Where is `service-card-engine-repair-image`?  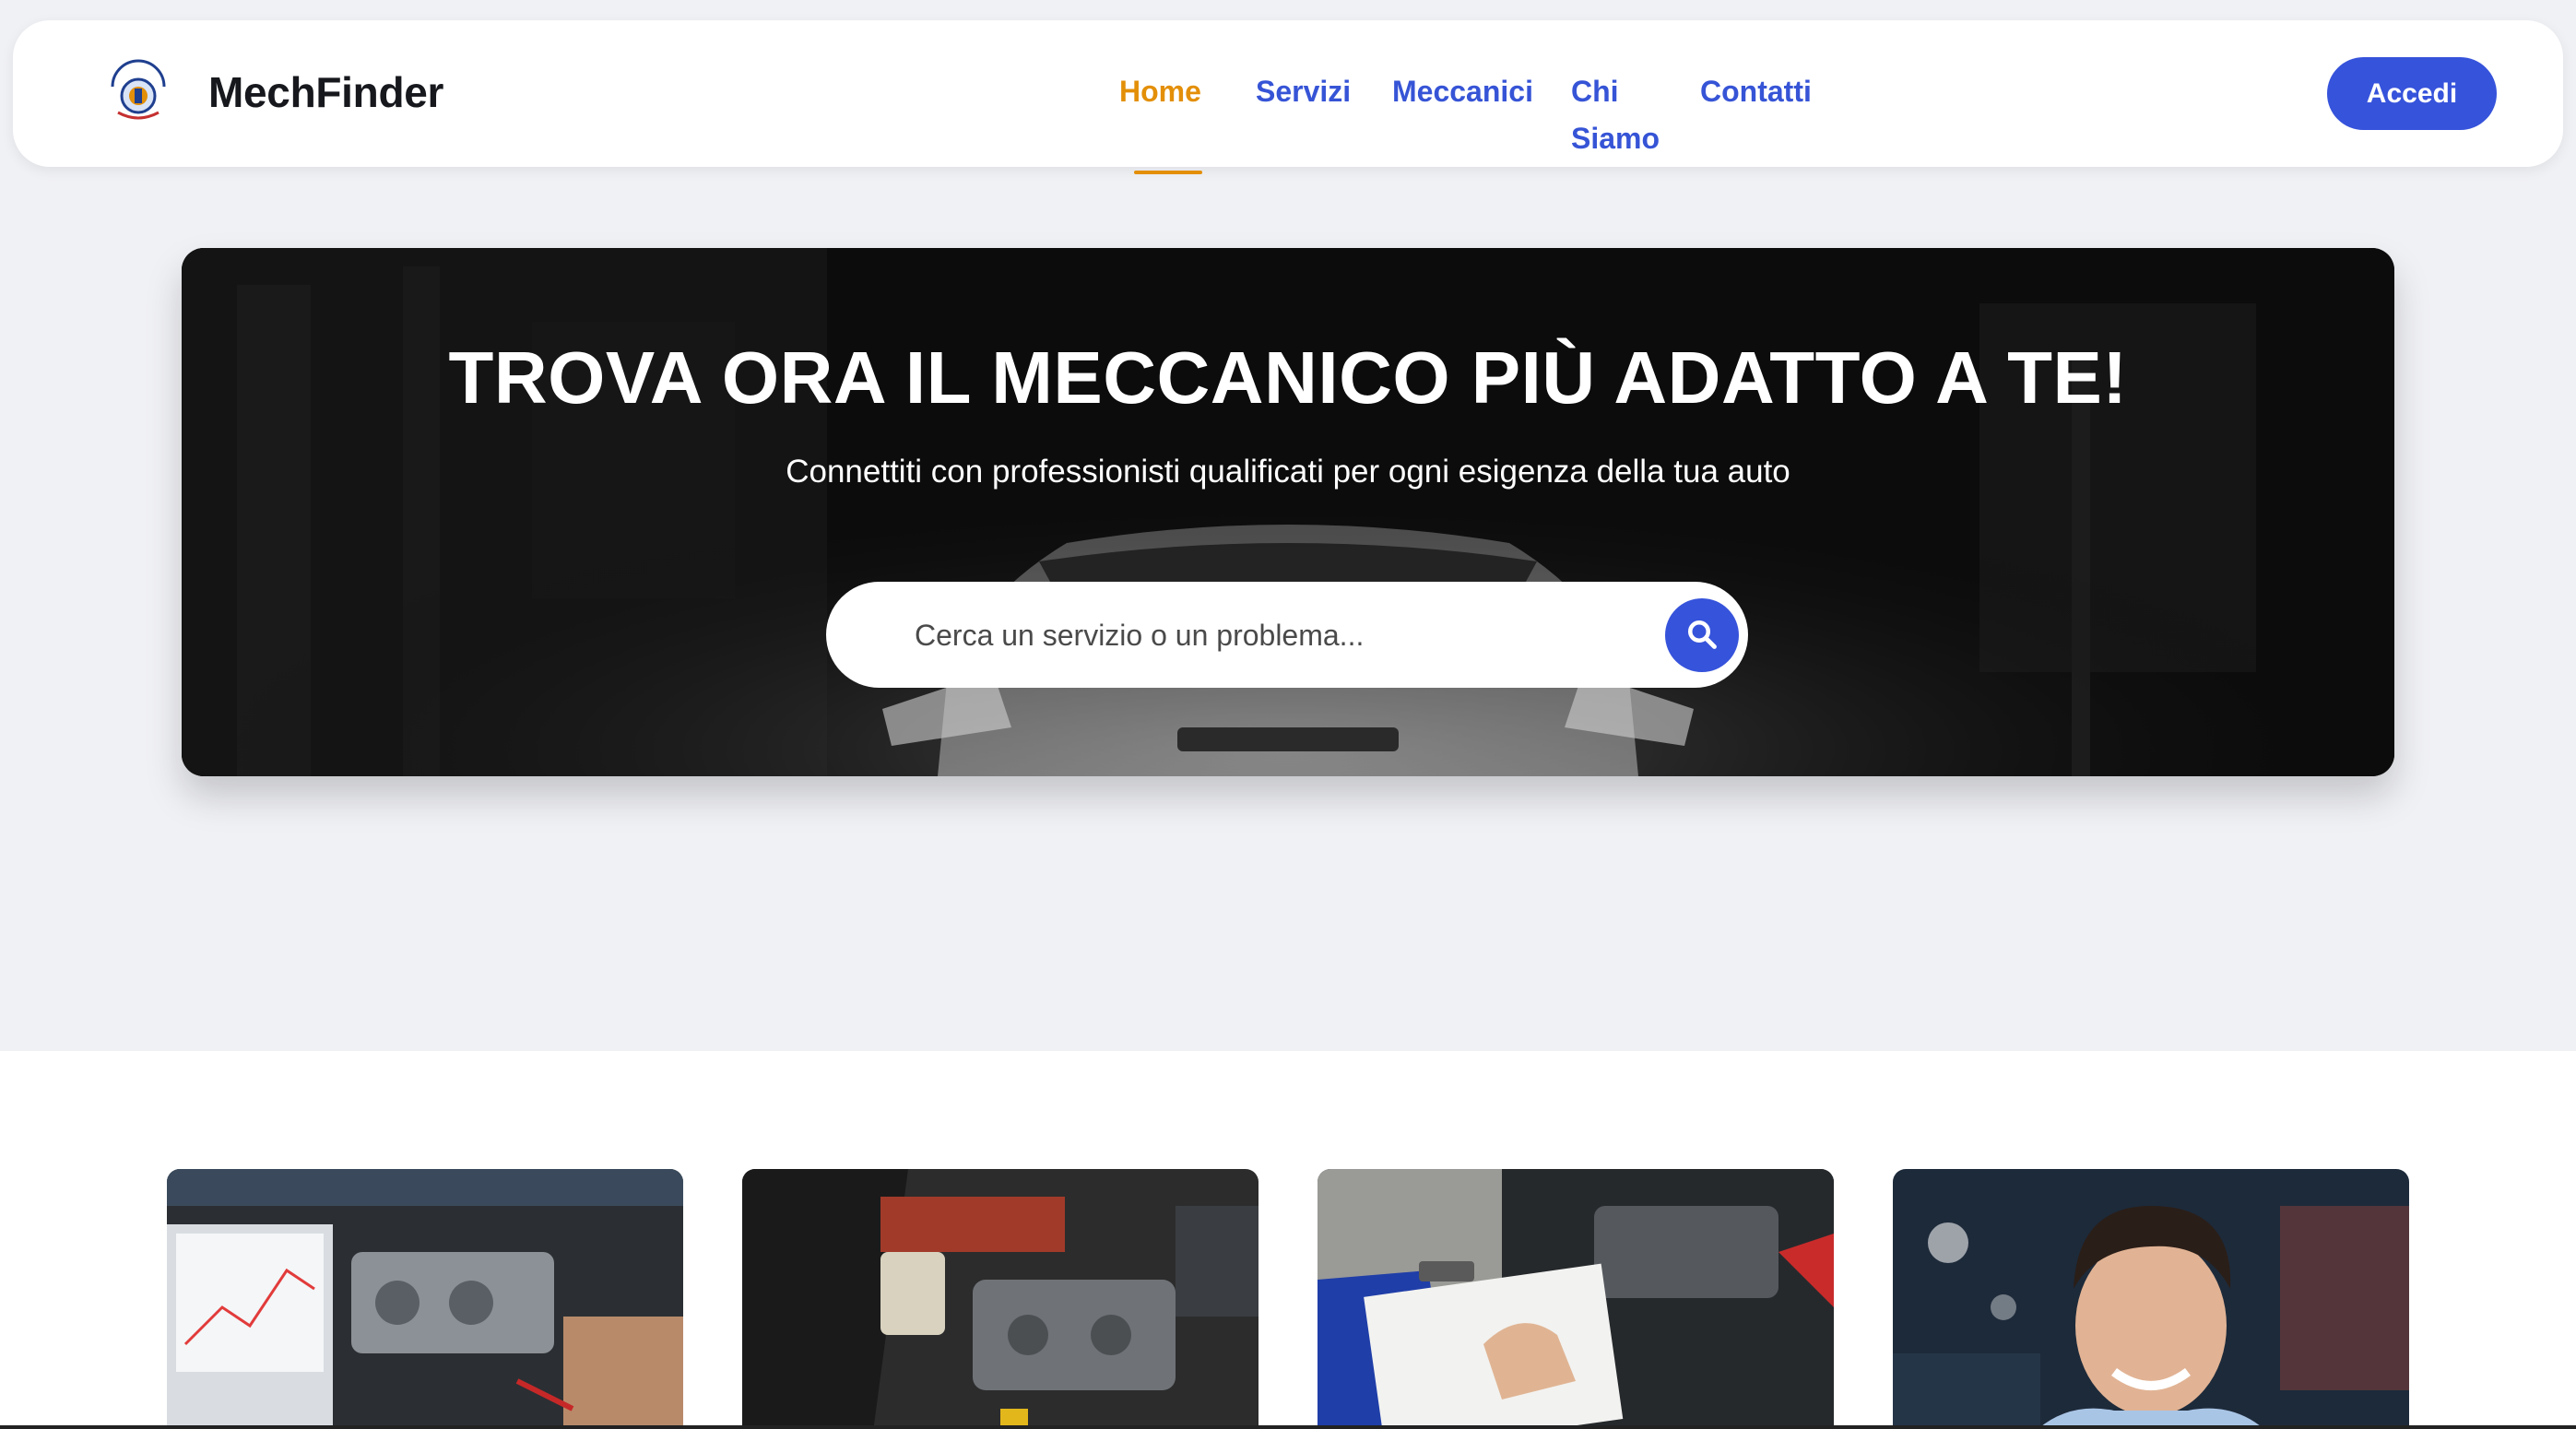 service-card-engine-repair-image is located at coordinates (1000, 1299).